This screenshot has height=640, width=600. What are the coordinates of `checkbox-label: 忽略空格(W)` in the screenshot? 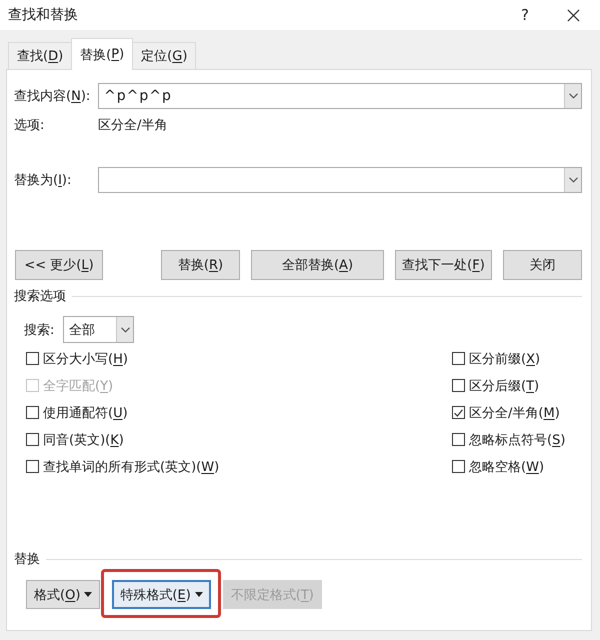 It's located at (506, 467).